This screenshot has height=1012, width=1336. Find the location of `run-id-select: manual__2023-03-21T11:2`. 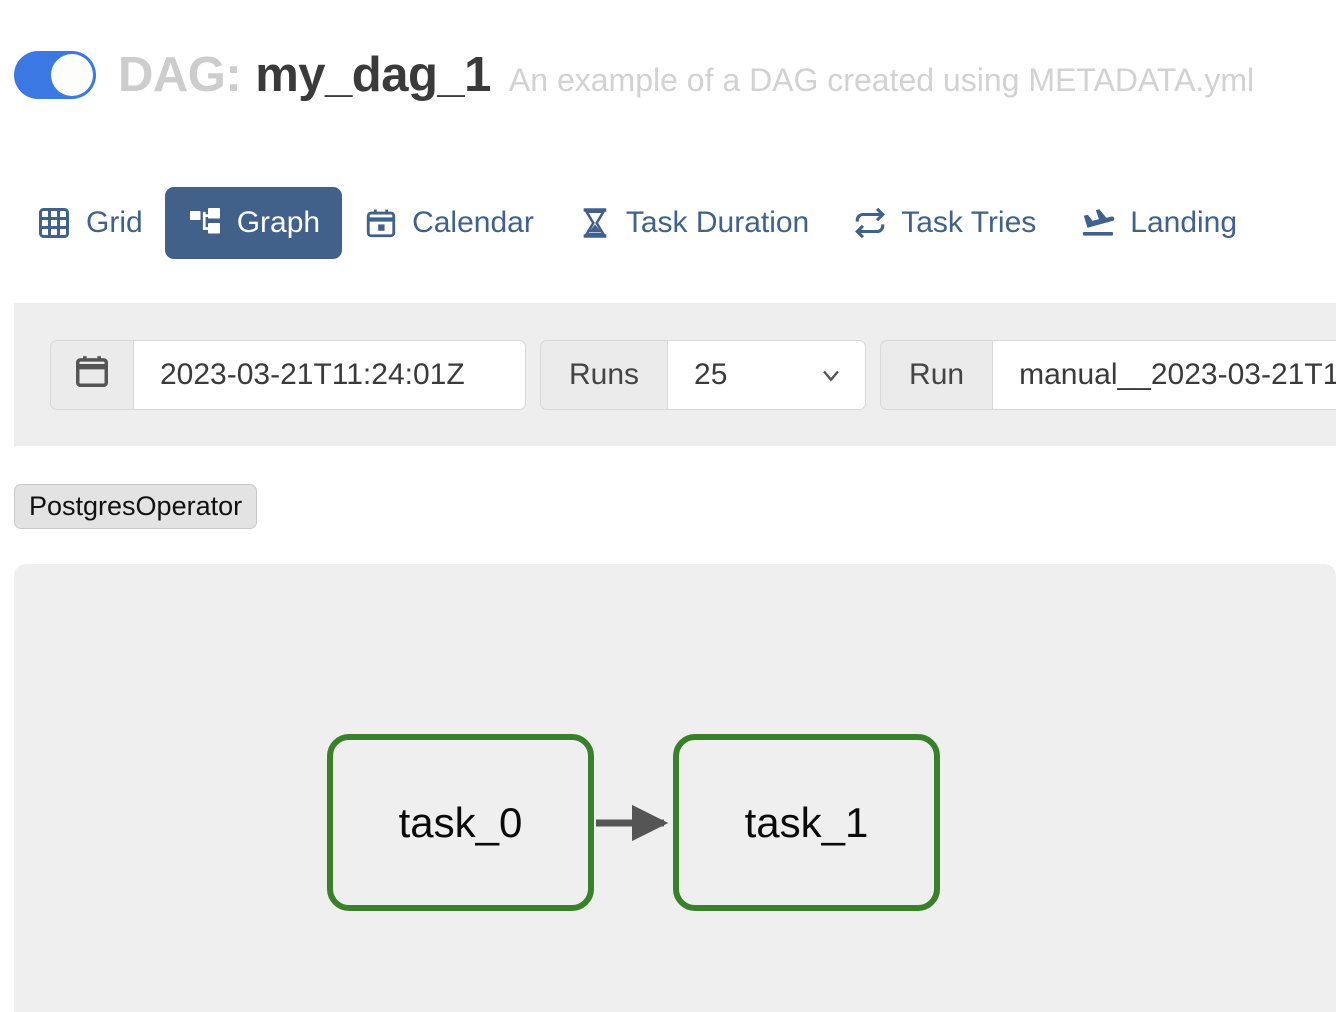

run-id-select: manual__2023-03-21T11:2 is located at coordinates (1164, 374).